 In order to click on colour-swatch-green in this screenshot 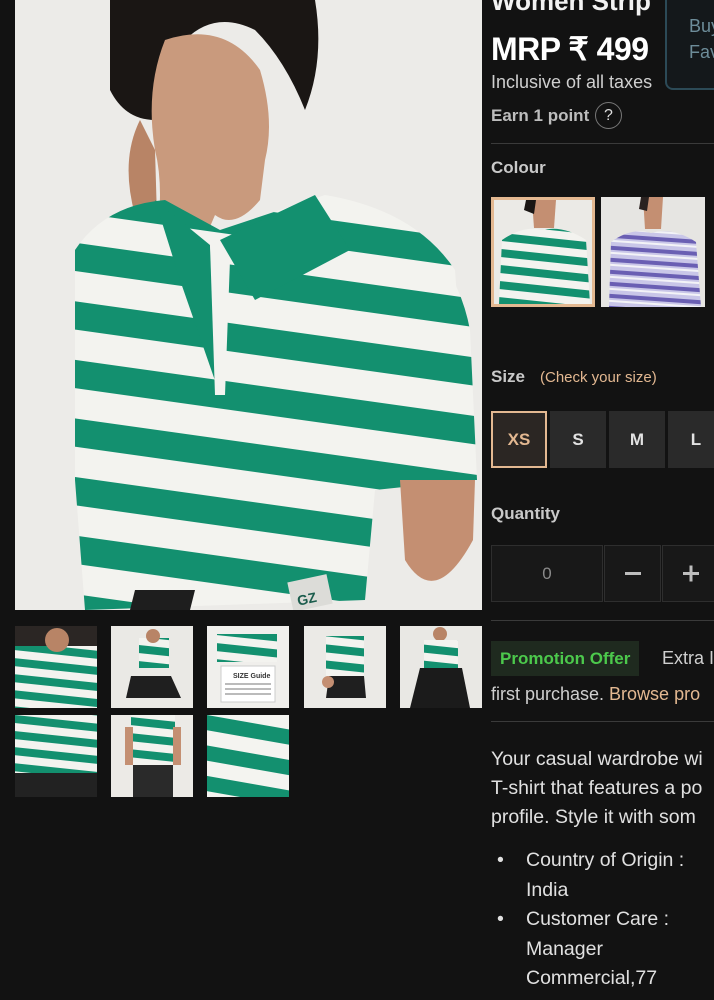, I will do `click(543, 252)`.